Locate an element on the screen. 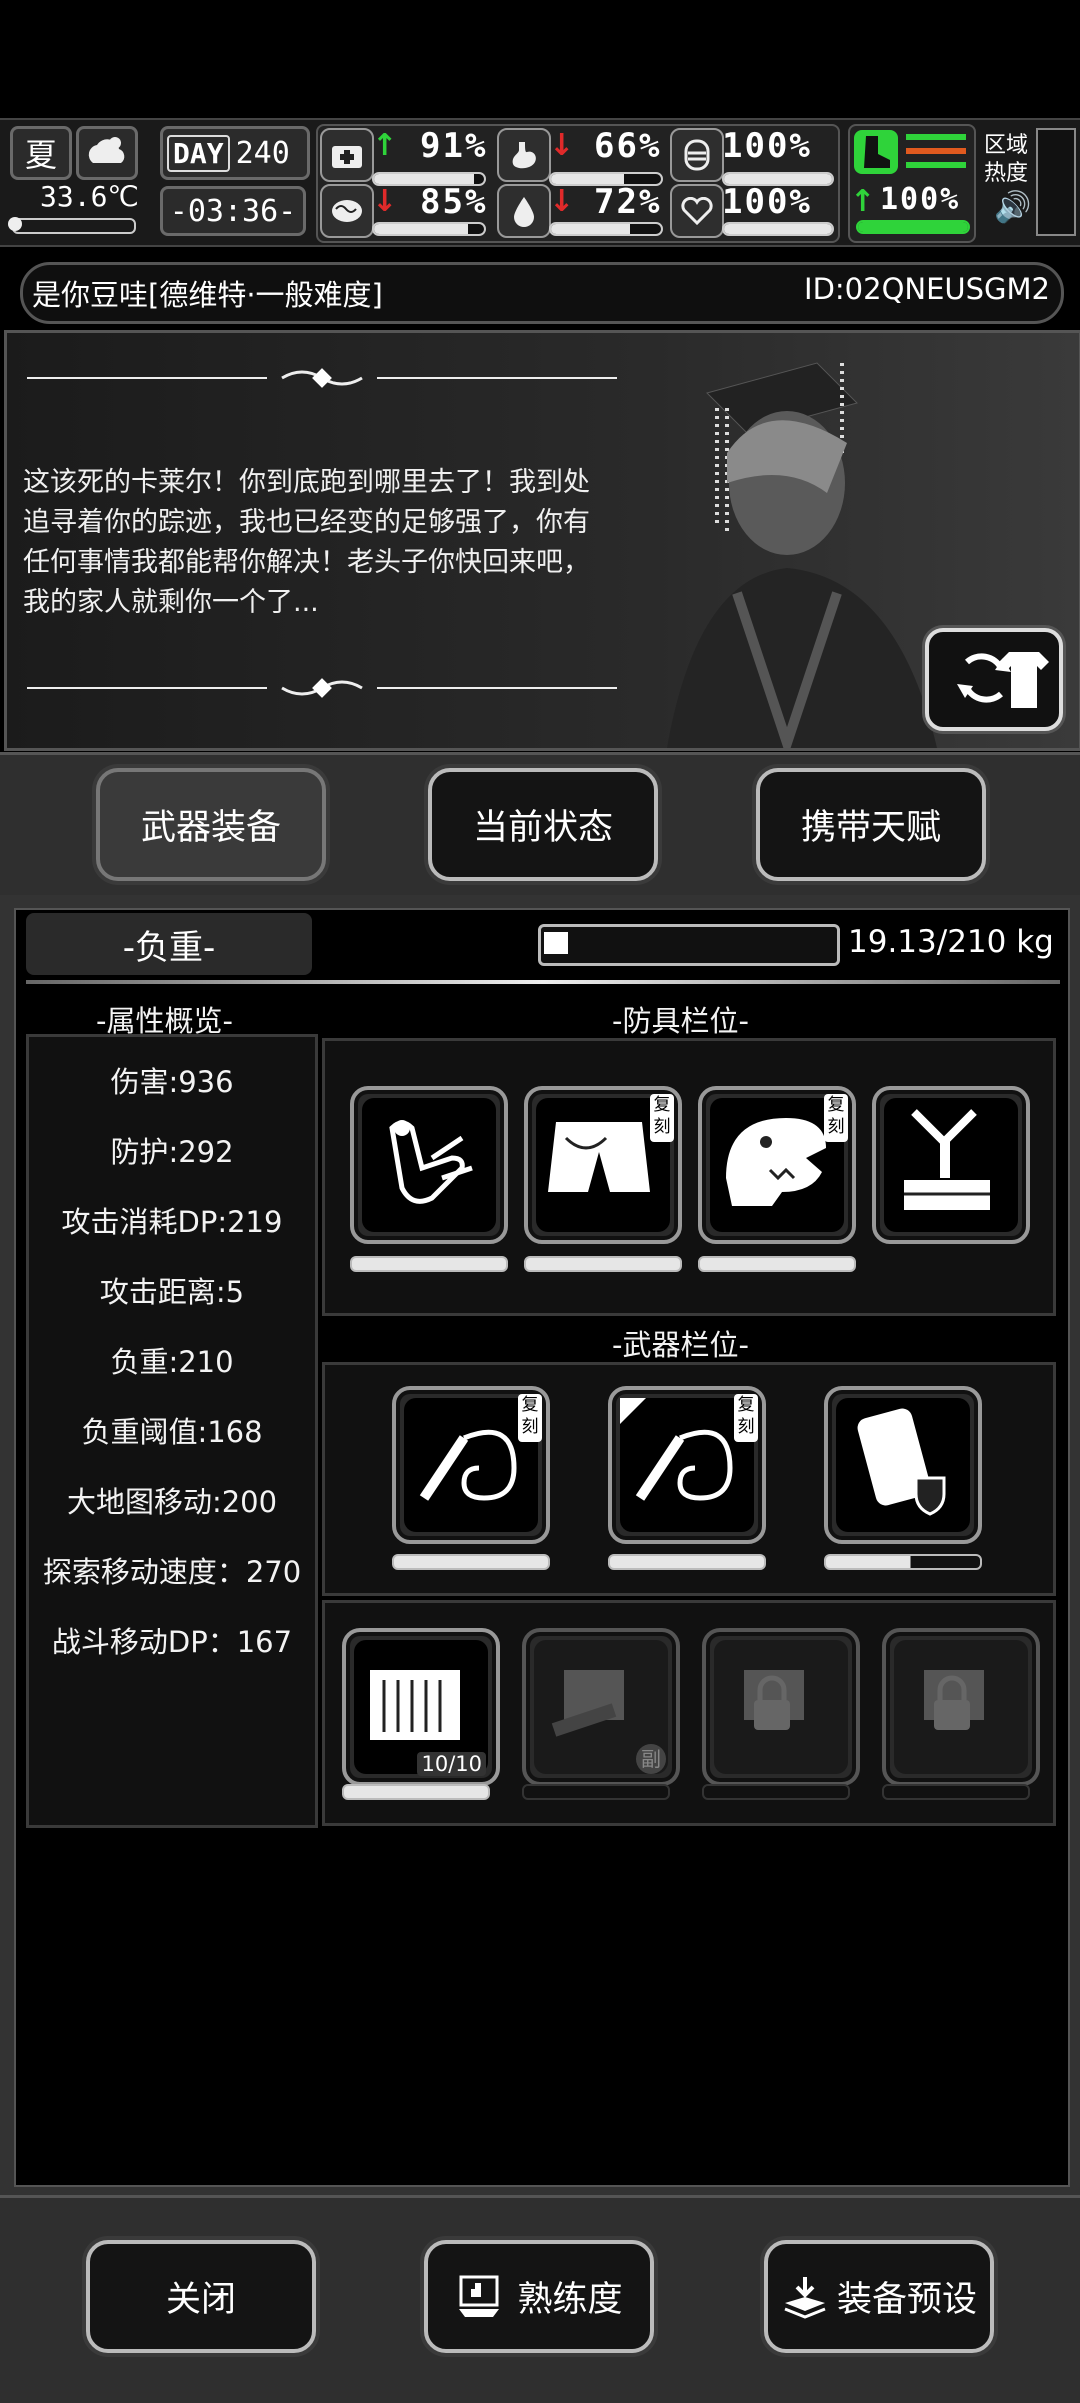 This screenshot has width=1080, height=2403. weapon-slot-1-durability is located at coordinates (471, 1562).